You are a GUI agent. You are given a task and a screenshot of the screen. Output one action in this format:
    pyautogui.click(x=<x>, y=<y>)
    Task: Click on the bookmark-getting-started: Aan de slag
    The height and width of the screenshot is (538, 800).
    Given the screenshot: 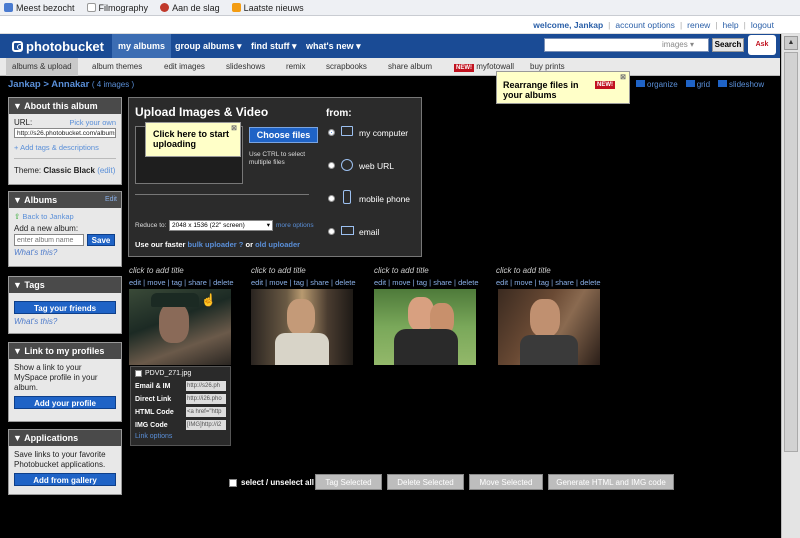 What is the action you would take?
    pyautogui.click(x=190, y=8)
    